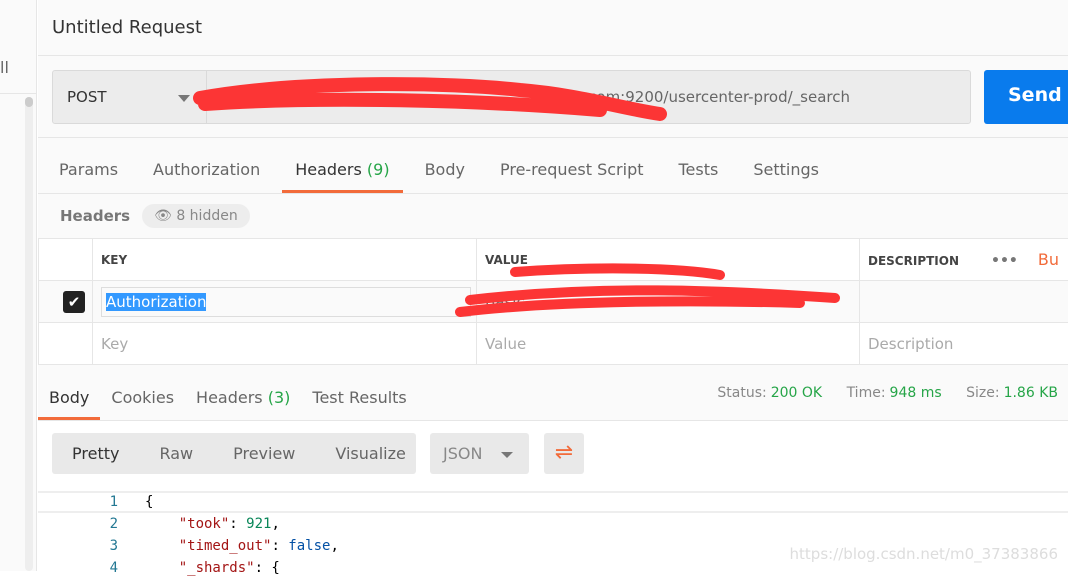 Image resolution: width=1068 pixels, height=579 pixels. I want to click on more-icon: •••, so click(1004, 261).